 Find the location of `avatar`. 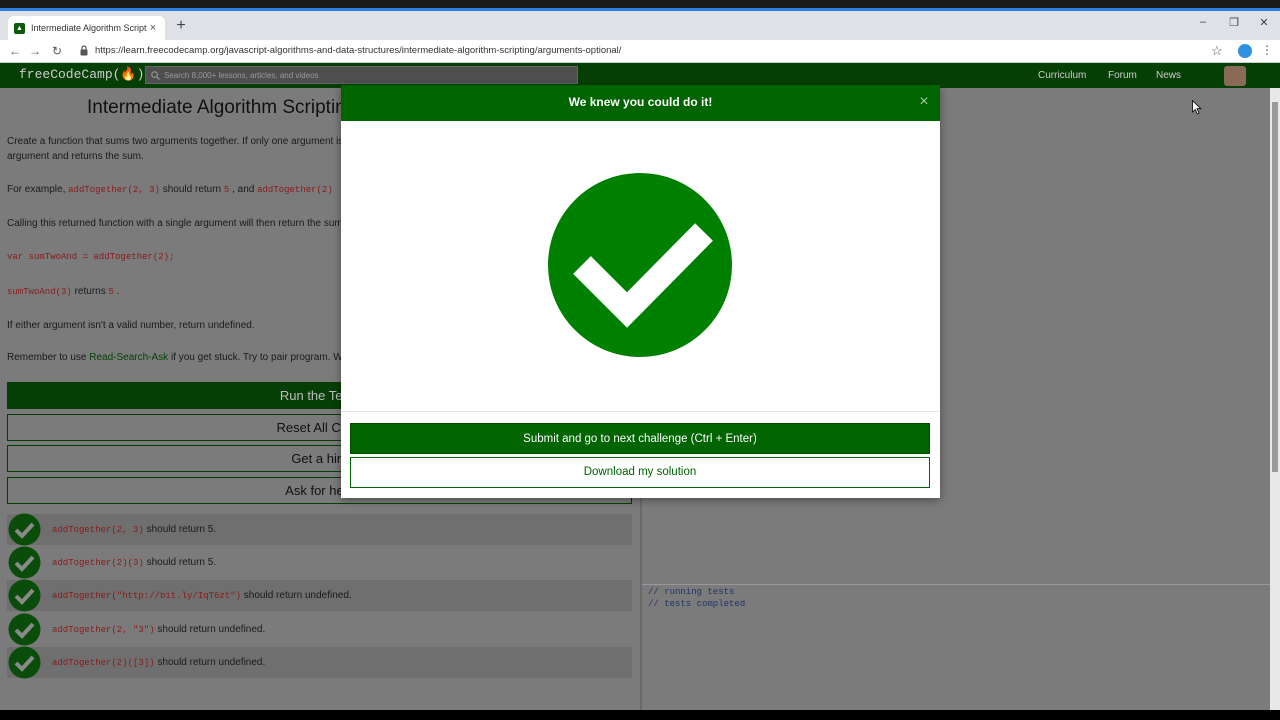

avatar is located at coordinates (1235, 76).